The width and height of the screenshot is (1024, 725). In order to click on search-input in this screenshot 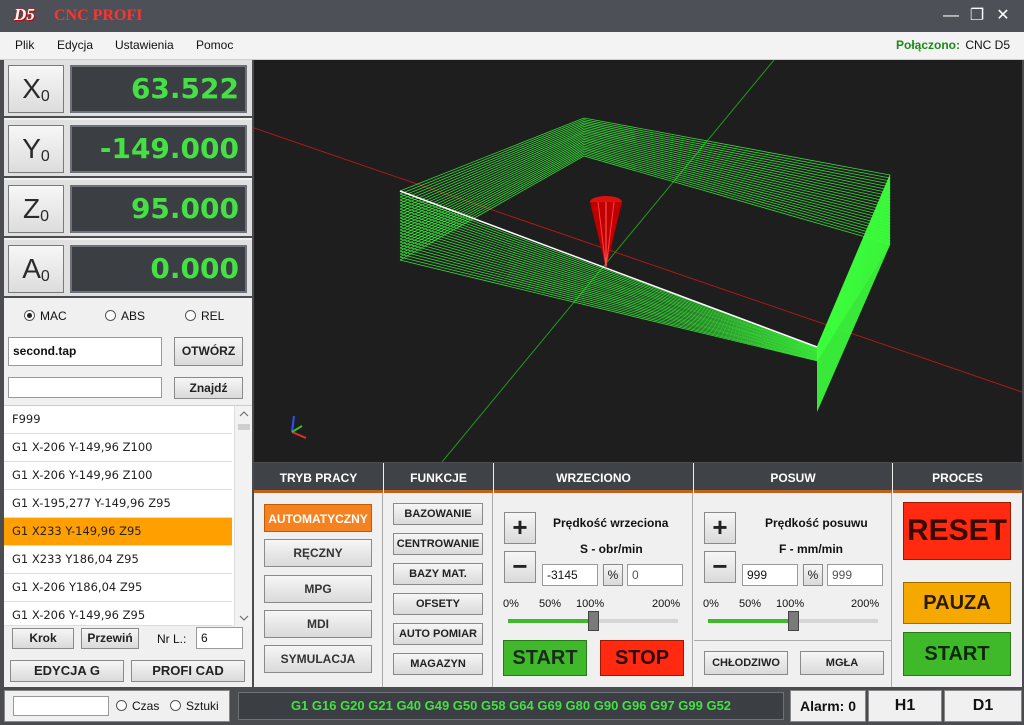, I will do `click(85, 387)`.